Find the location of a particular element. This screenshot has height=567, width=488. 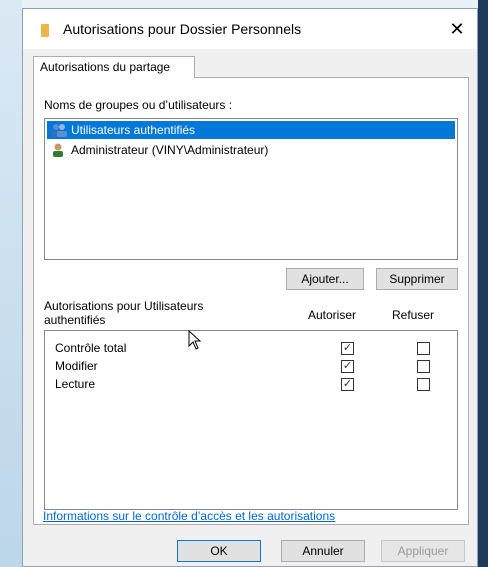

cancel-button: Annuler is located at coordinates (323, 551).